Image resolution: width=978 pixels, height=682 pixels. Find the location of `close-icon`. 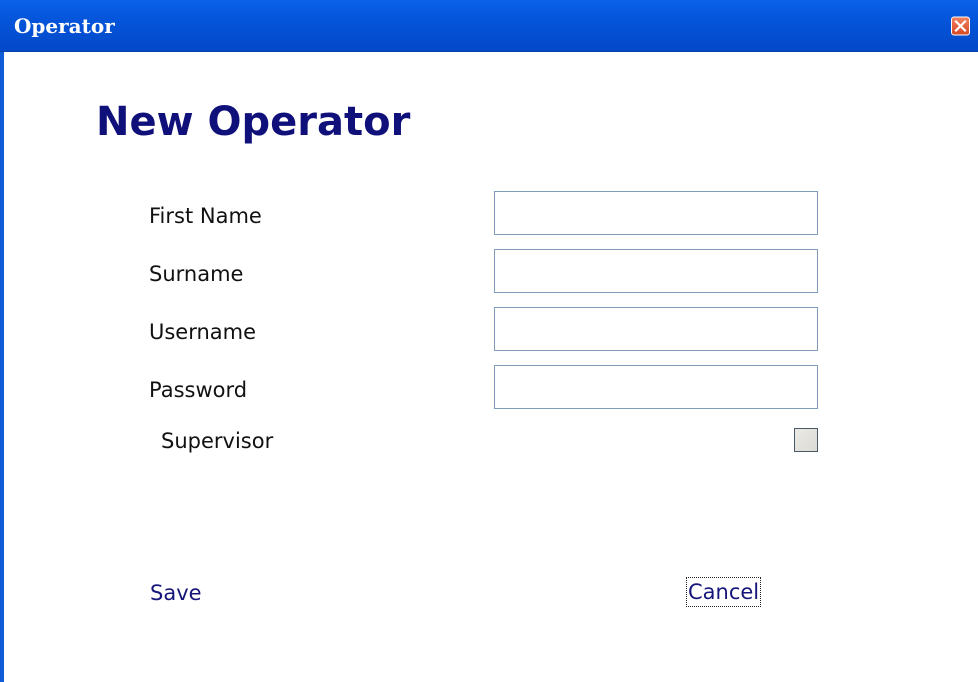

close-icon is located at coordinates (960, 26).